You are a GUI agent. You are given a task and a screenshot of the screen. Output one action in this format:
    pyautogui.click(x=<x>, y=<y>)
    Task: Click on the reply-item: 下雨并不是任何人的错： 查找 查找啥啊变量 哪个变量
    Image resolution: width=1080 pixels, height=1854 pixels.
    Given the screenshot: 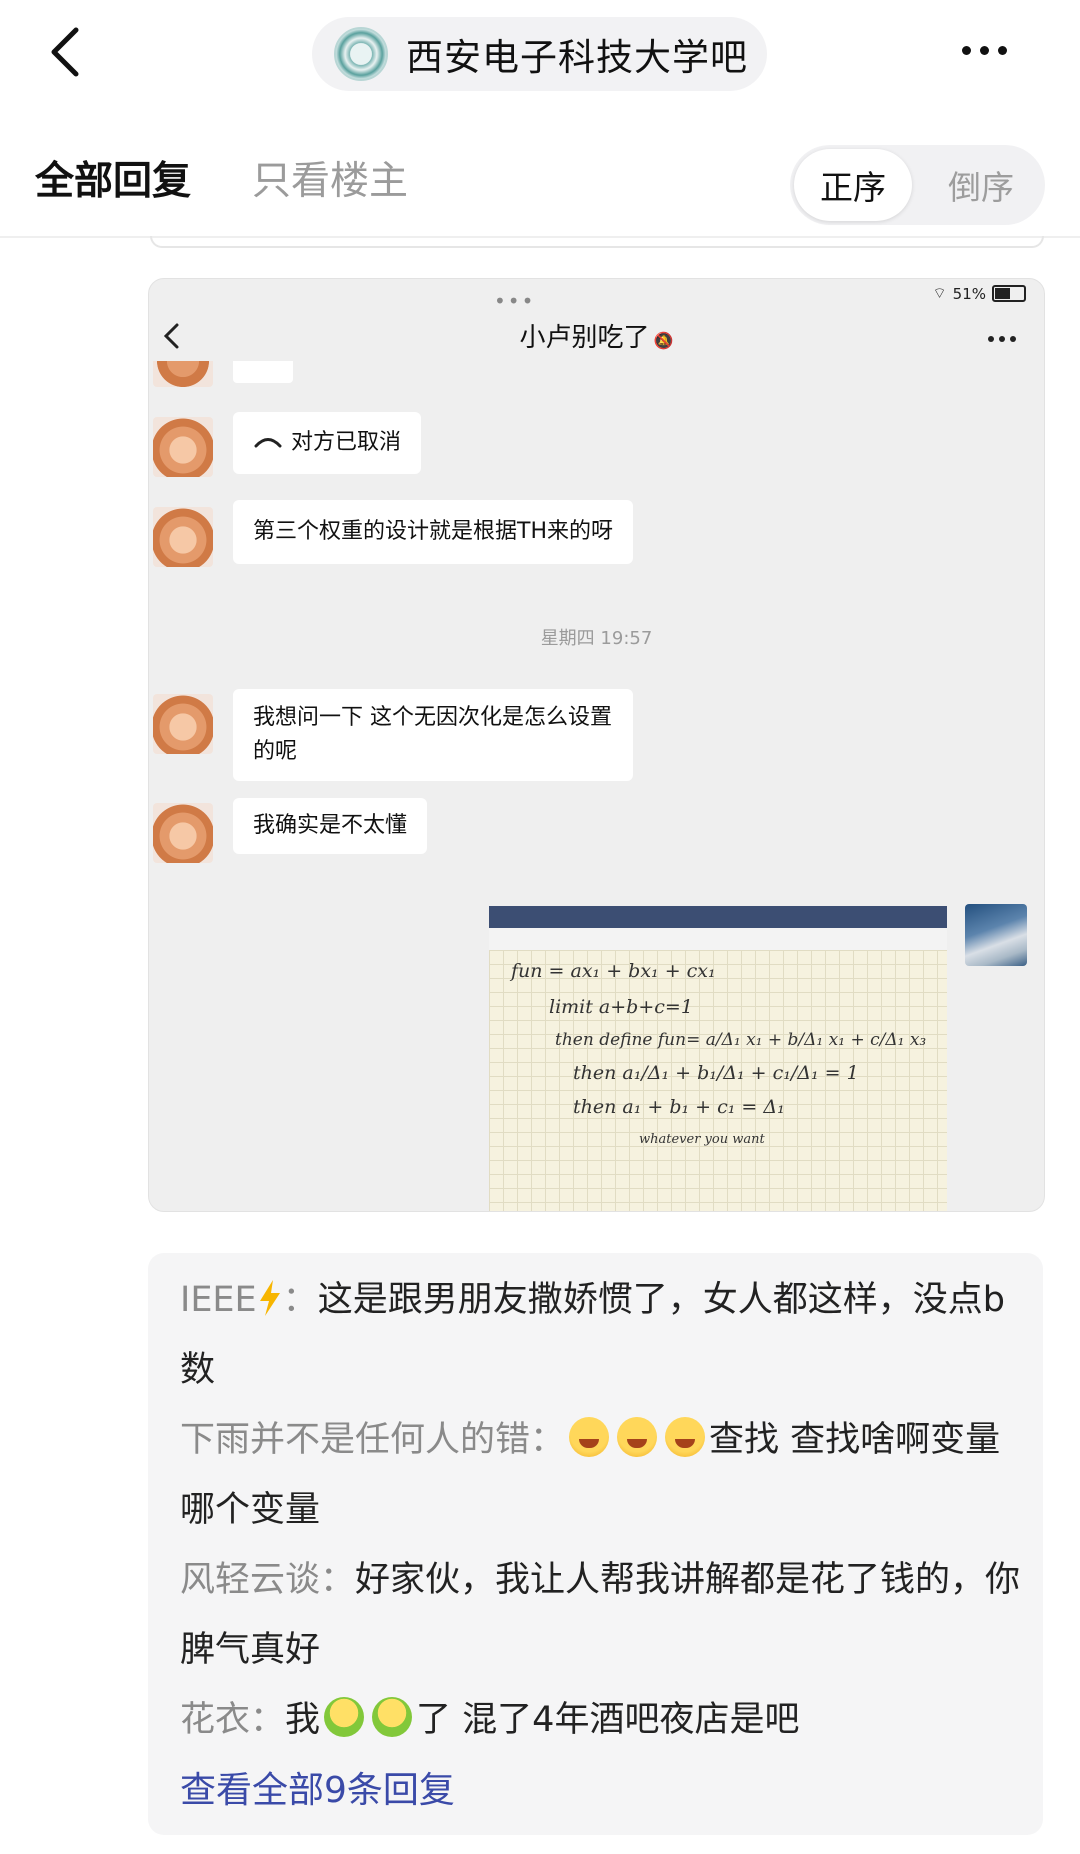 What is the action you would take?
    pyautogui.click(x=604, y=1475)
    